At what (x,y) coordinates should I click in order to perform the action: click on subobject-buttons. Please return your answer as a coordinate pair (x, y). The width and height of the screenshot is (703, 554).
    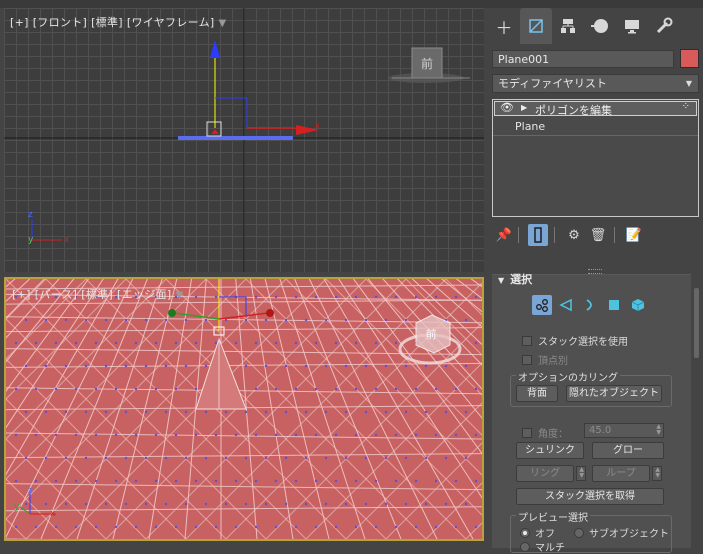
    Looking at the image, I should click on (590, 305).